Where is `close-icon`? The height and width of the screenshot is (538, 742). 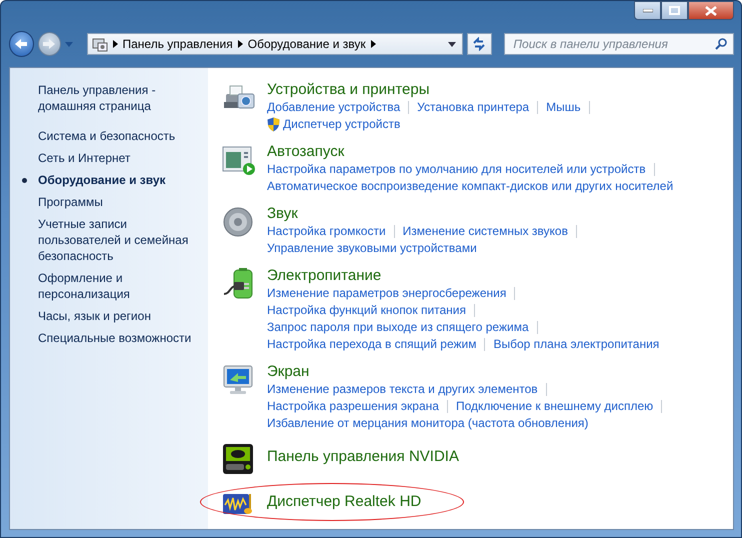
close-icon is located at coordinates (711, 11).